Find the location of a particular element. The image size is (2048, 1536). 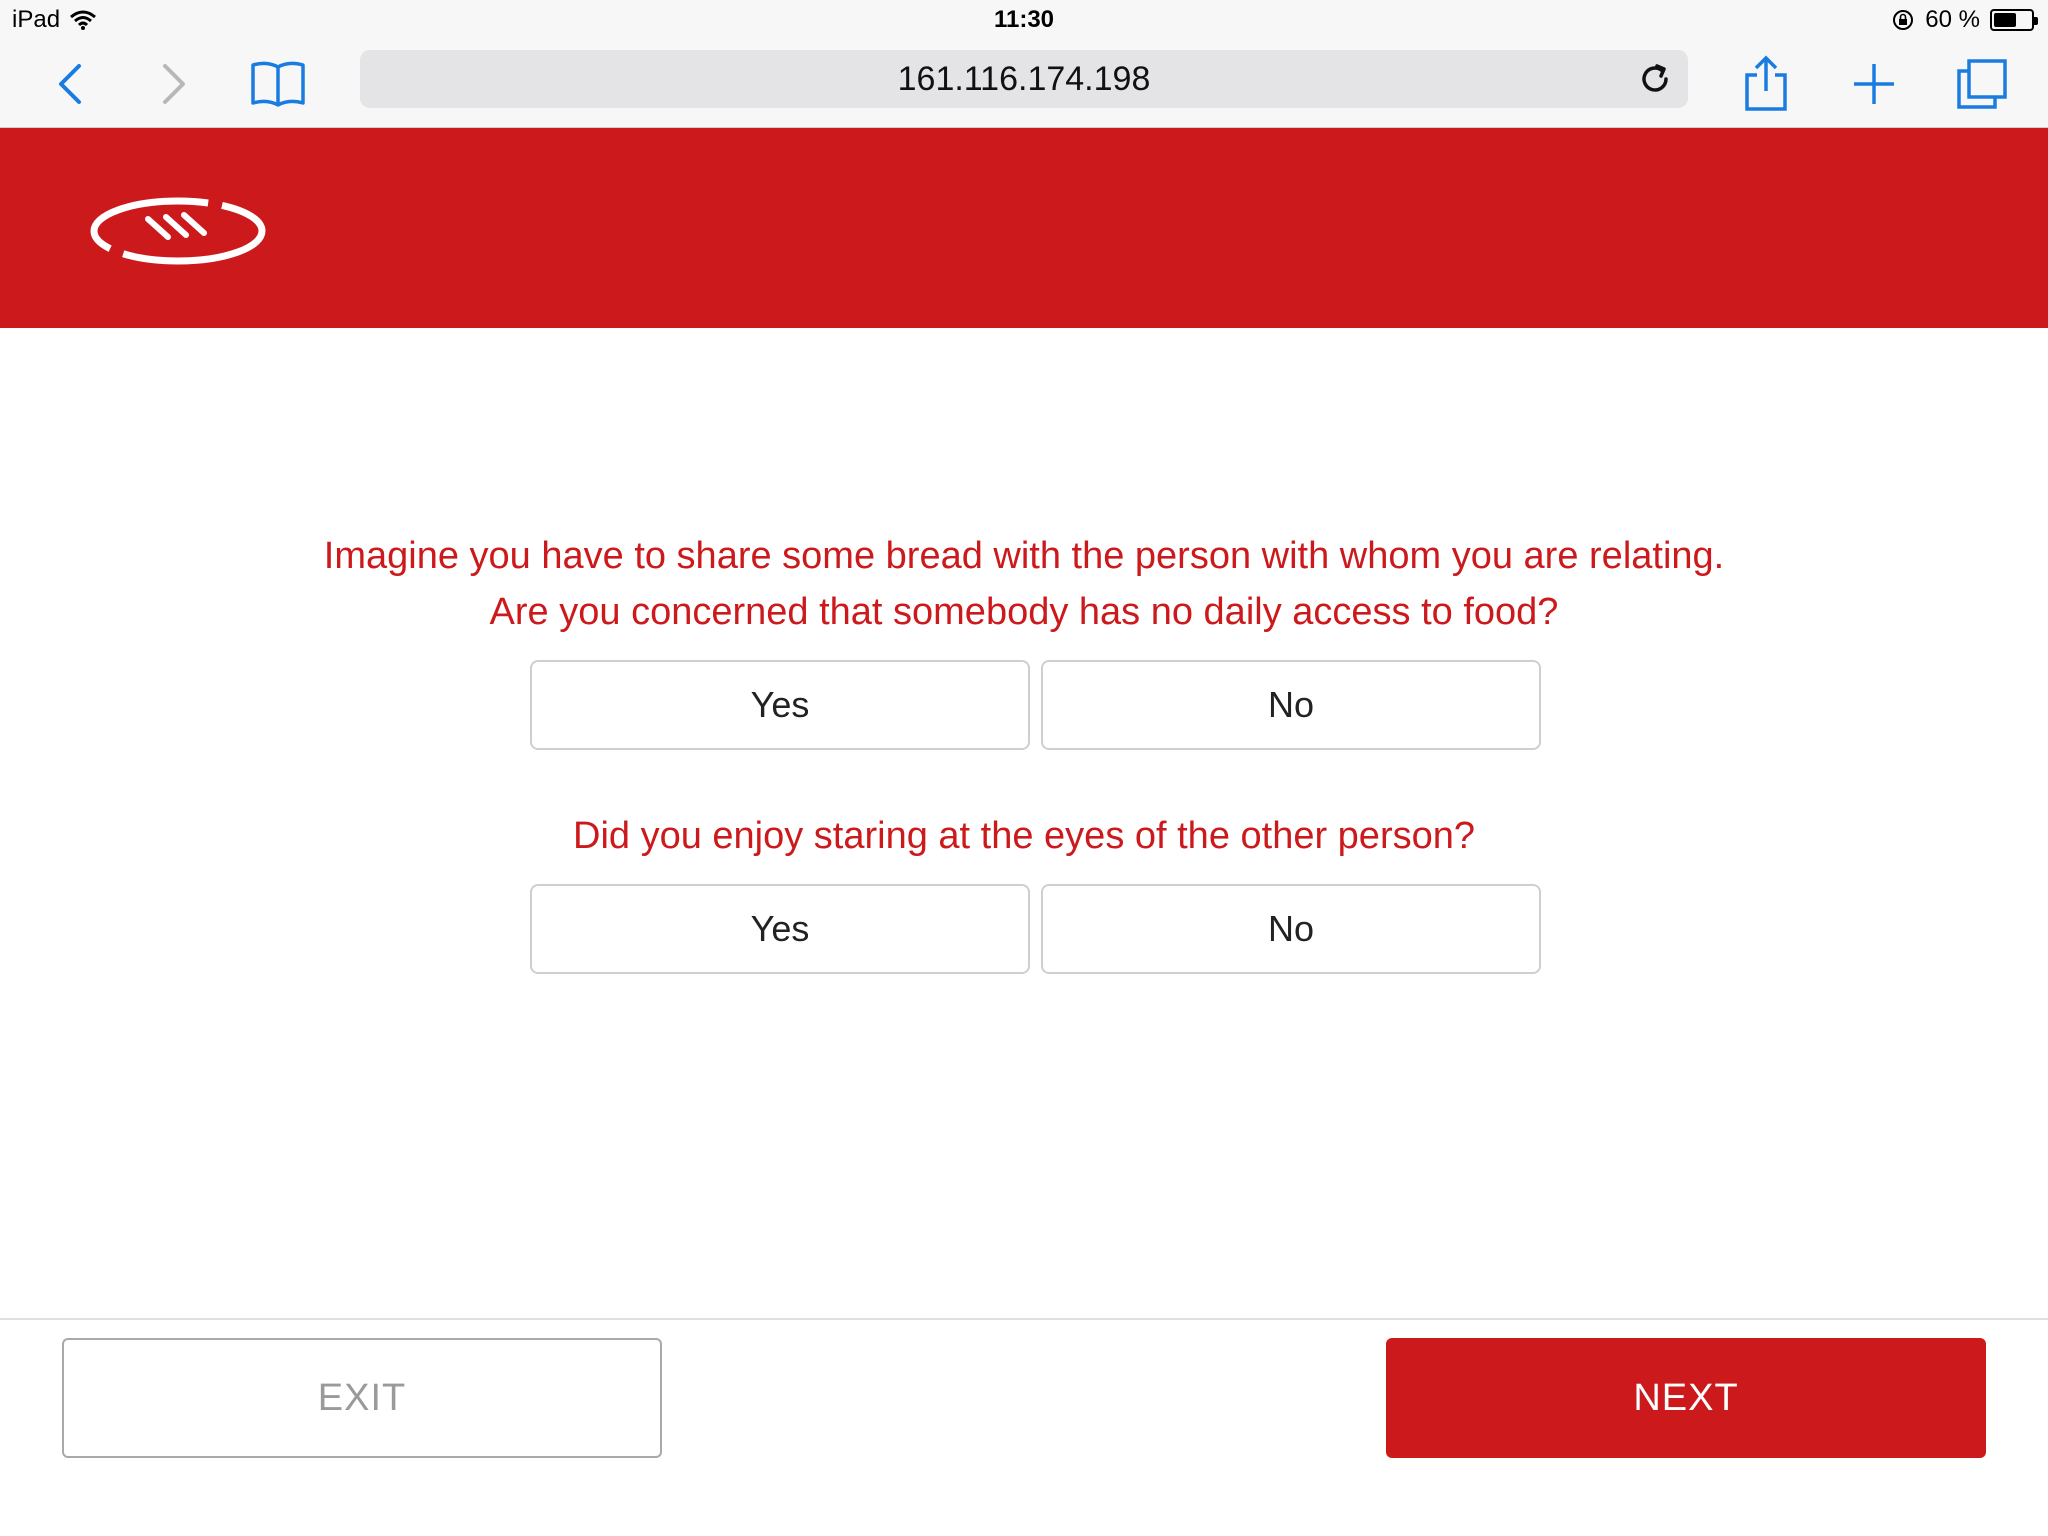

question-1-yes-button: Yes is located at coordinates (780, 705).